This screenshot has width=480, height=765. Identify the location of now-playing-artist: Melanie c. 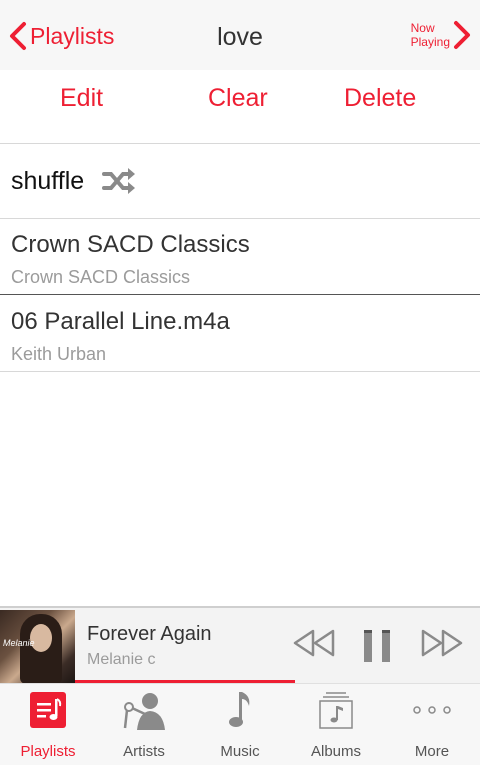
(121, 659).